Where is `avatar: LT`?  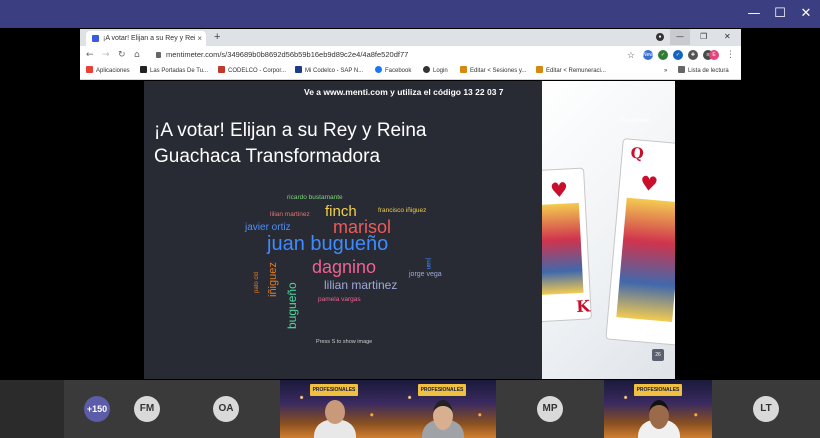
avatar: LT is located at coordinates (766, 409).